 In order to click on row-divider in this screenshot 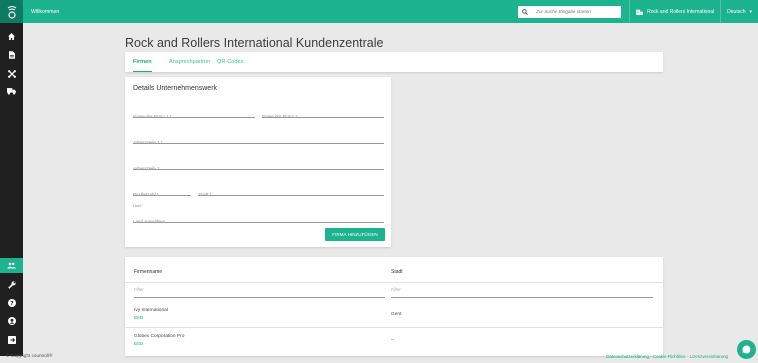, I will do `click(394, 327)`.